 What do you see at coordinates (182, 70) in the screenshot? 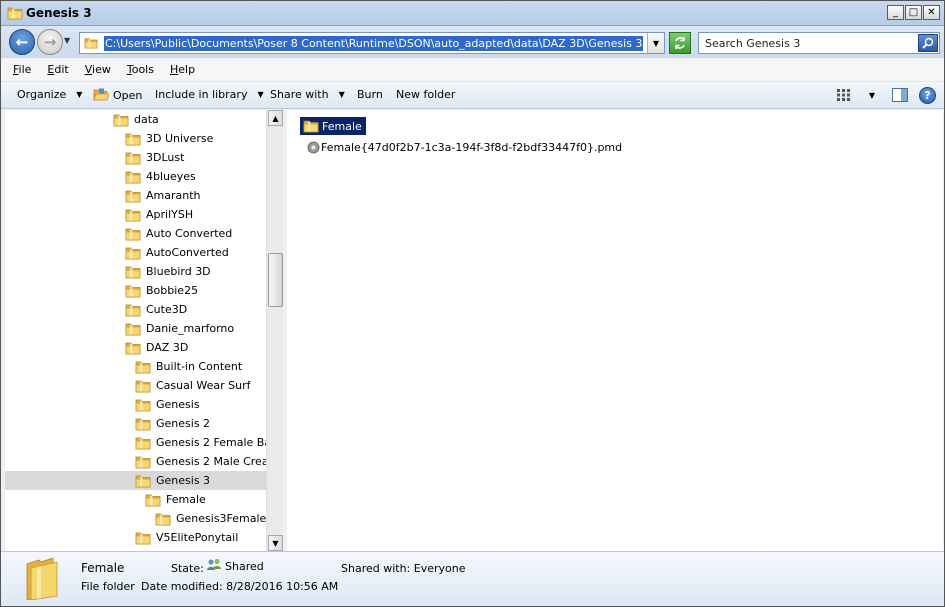
I see `menu-help: Help` at bounding box center [182, 70].